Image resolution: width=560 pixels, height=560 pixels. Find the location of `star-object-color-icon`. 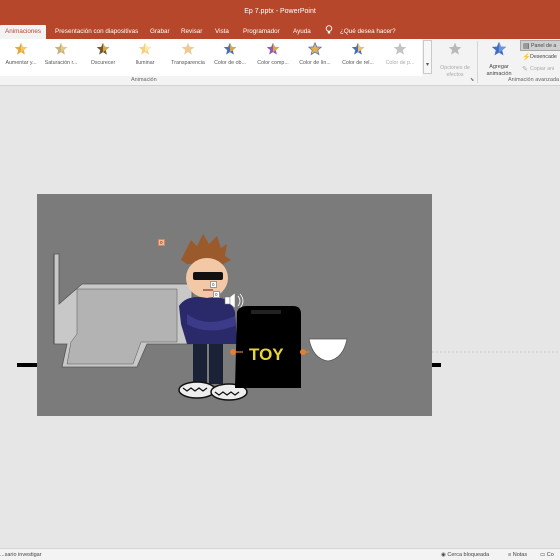

star-object-color-icon is located at coordinates (230, 48).